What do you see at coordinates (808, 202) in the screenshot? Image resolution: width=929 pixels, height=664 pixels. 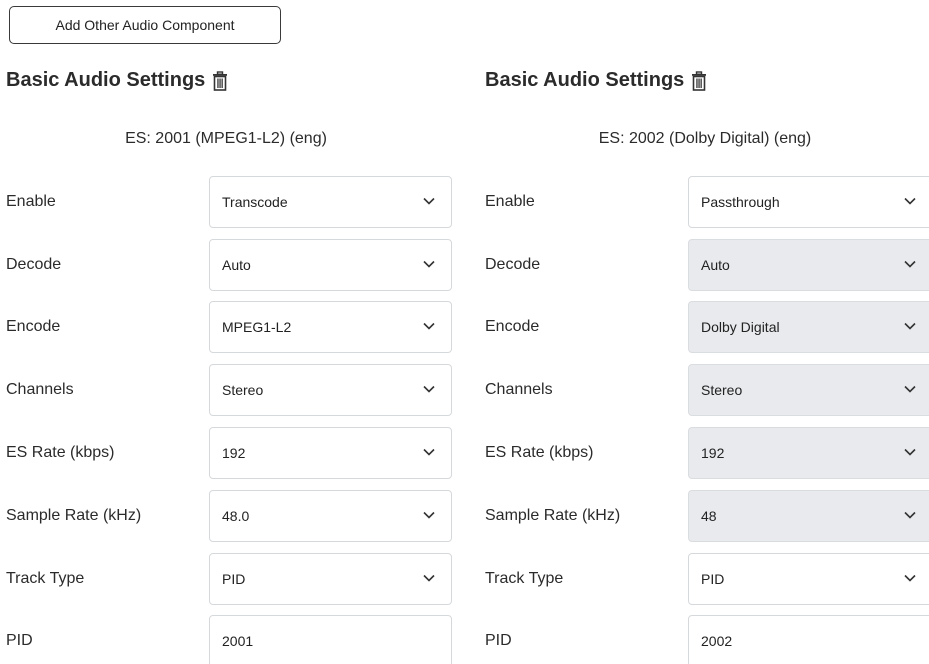 I see `enable-select: Passthrough` at bounding box center [808, 202].